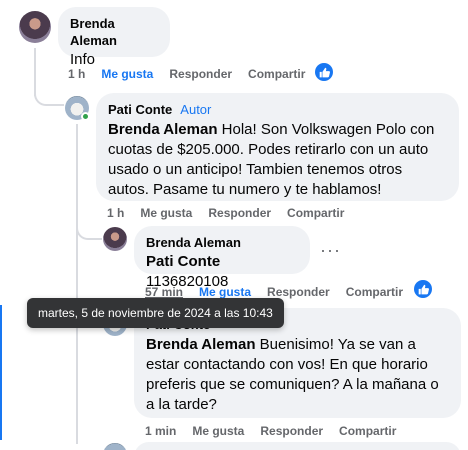 Image resolution: width=468 pixels, height=450 pixels. What do you see at coordinates (277, 109) in the screenshot?
I see `comment-author-line: Pati Conte Autor` at bounding box center [277, 109].